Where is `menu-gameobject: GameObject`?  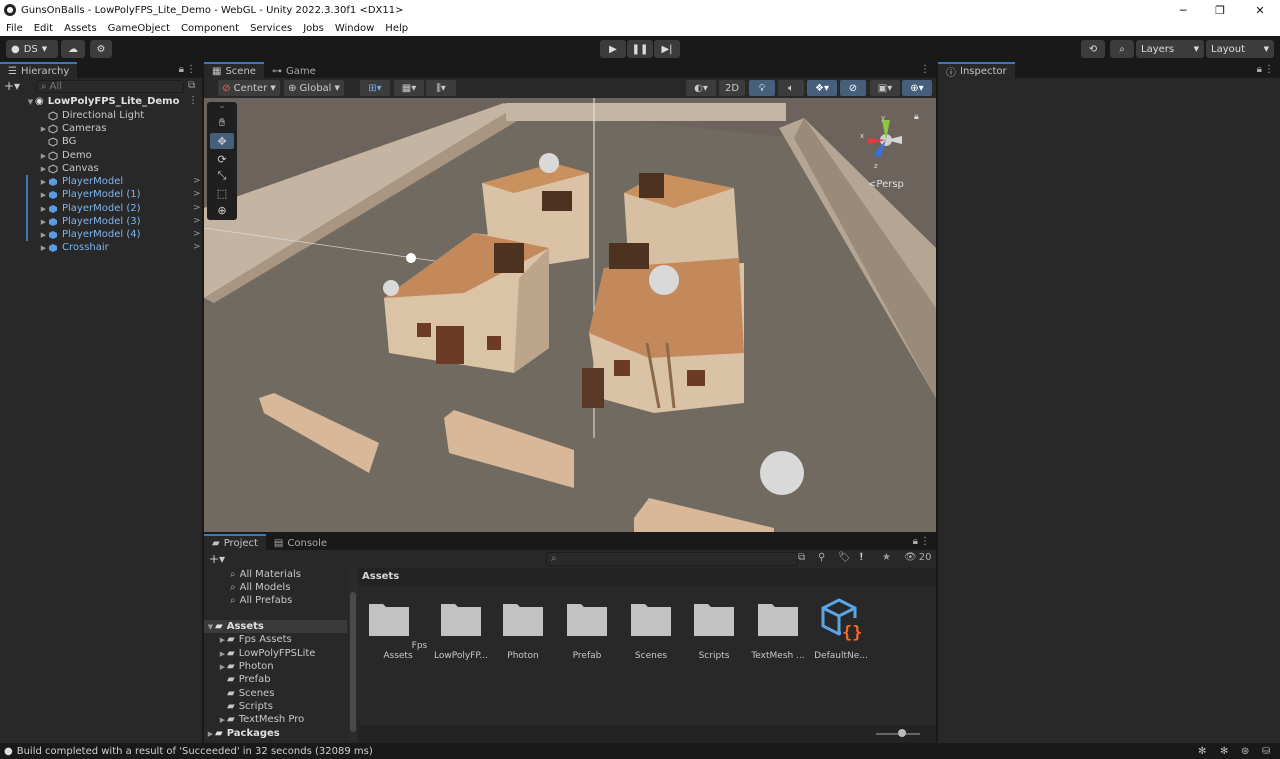
menu-gameobject: GameObject is located at coordinates (139, 28).